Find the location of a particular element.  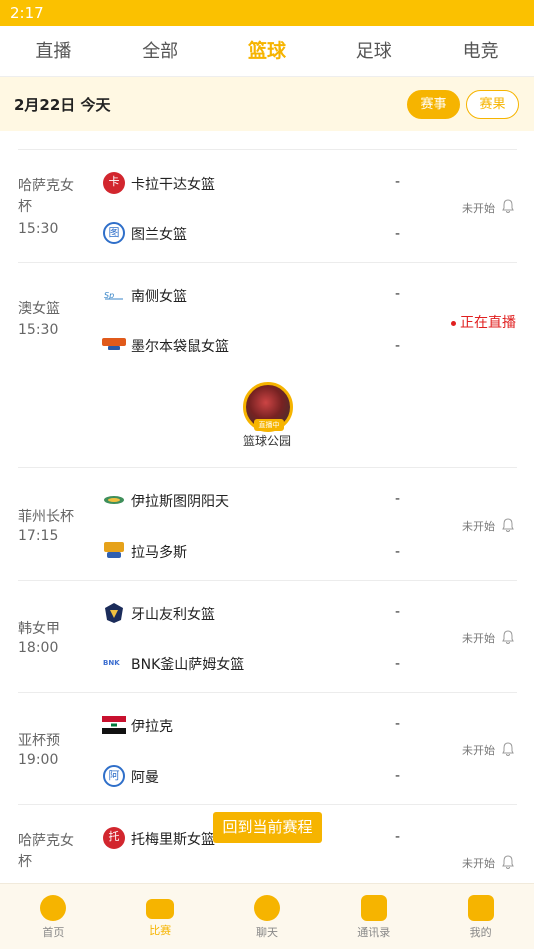

league-name: 韩女甲 is located at coordinates (39, 629).